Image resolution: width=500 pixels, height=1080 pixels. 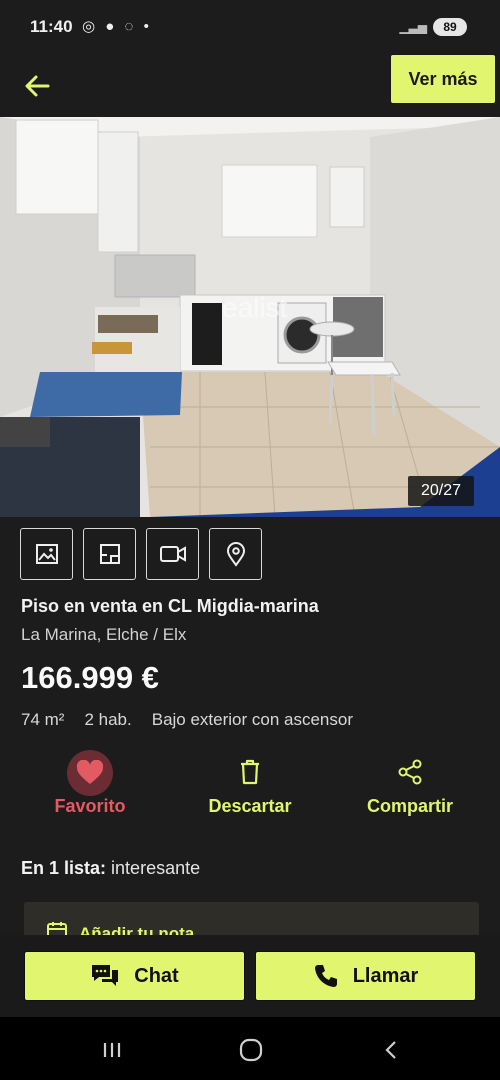 I want to click on status-time: 11:40, so click(x=51, y=26).